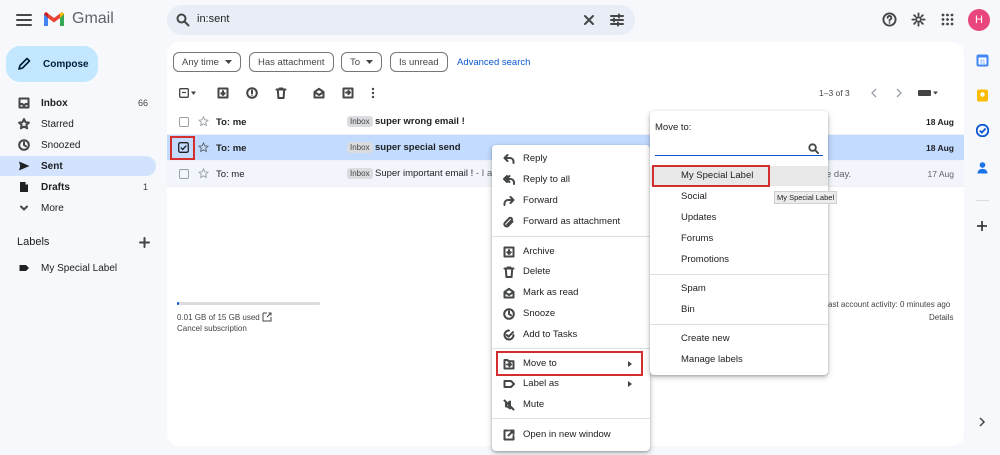 The height and width of the screenshot is (455, 1000). Describe the element at coordinates (188, 93) in the screenshot. I see `select-all-checkbox` at that location.